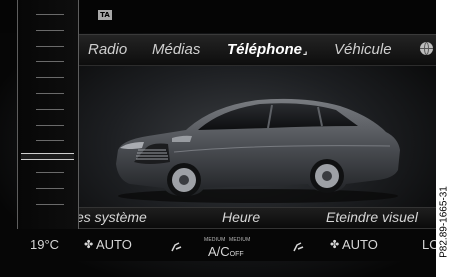 The image size is (452, 277). Describe the element at coordinates (215, 240) in the screenshot. I see `airflow-medium-left: MEDIUM` at that location.